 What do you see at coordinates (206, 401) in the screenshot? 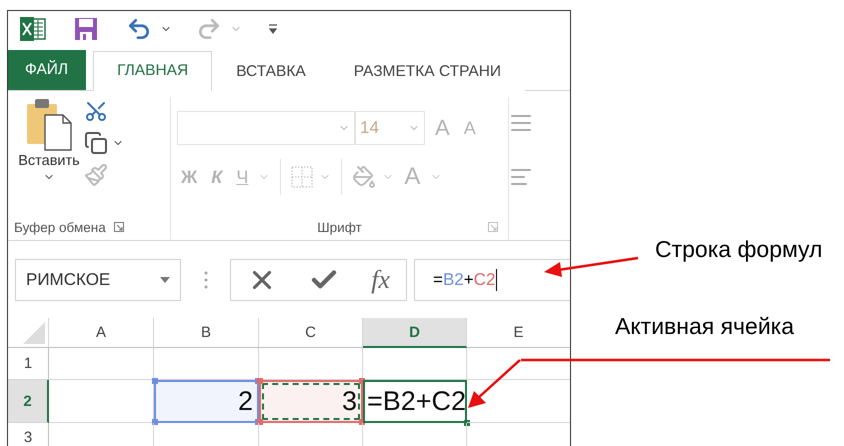
I see `reference-cell: 2` at bounding box center [206, 401].